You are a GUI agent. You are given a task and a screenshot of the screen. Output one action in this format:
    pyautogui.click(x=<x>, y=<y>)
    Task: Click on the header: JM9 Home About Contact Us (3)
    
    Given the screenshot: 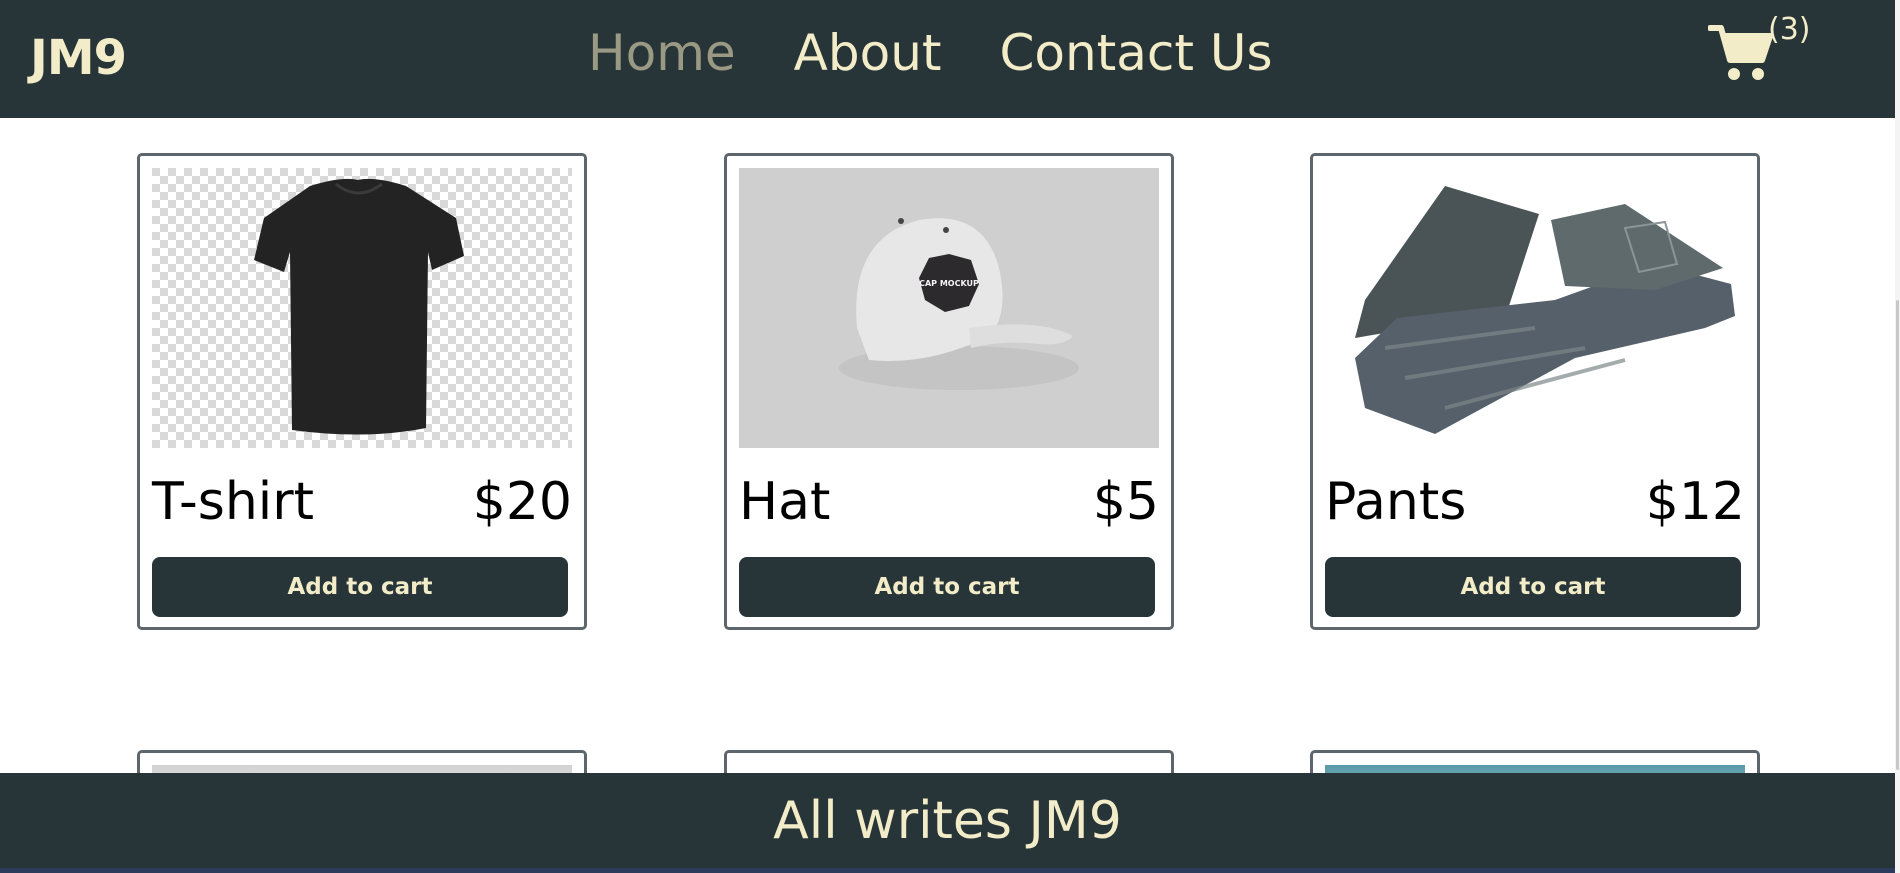 What is the action you would take?
    pyautogui.click(x=947, y=59)
    